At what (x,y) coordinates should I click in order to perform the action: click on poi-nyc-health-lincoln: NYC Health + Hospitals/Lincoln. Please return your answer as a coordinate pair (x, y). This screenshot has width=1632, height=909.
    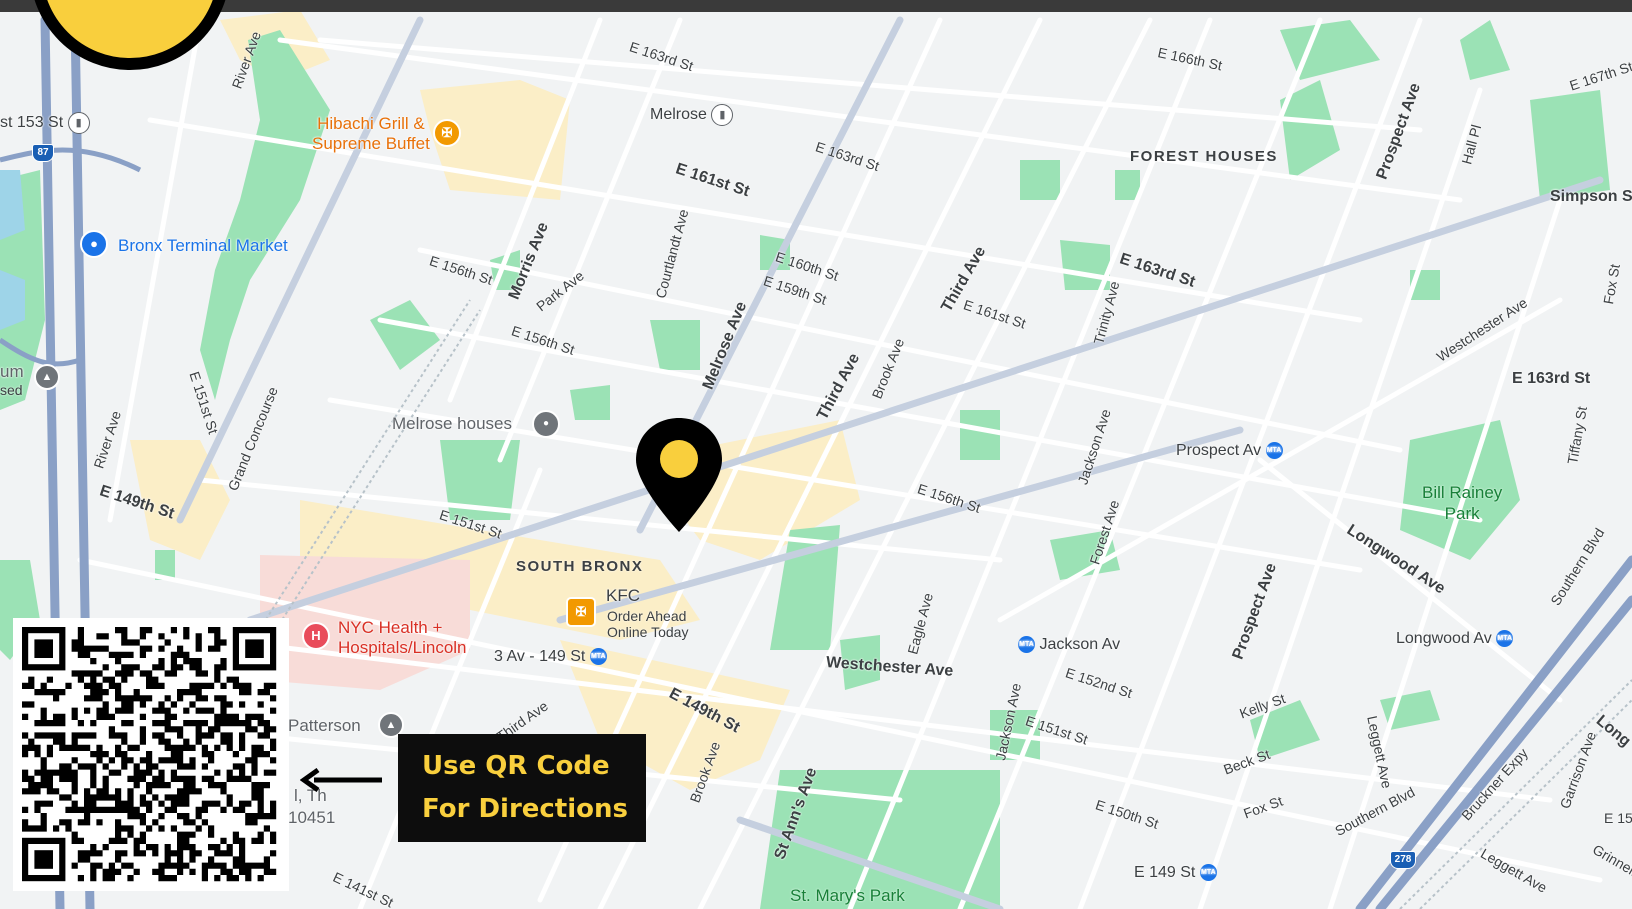
    Looking at the image, I should click on (402, 638).